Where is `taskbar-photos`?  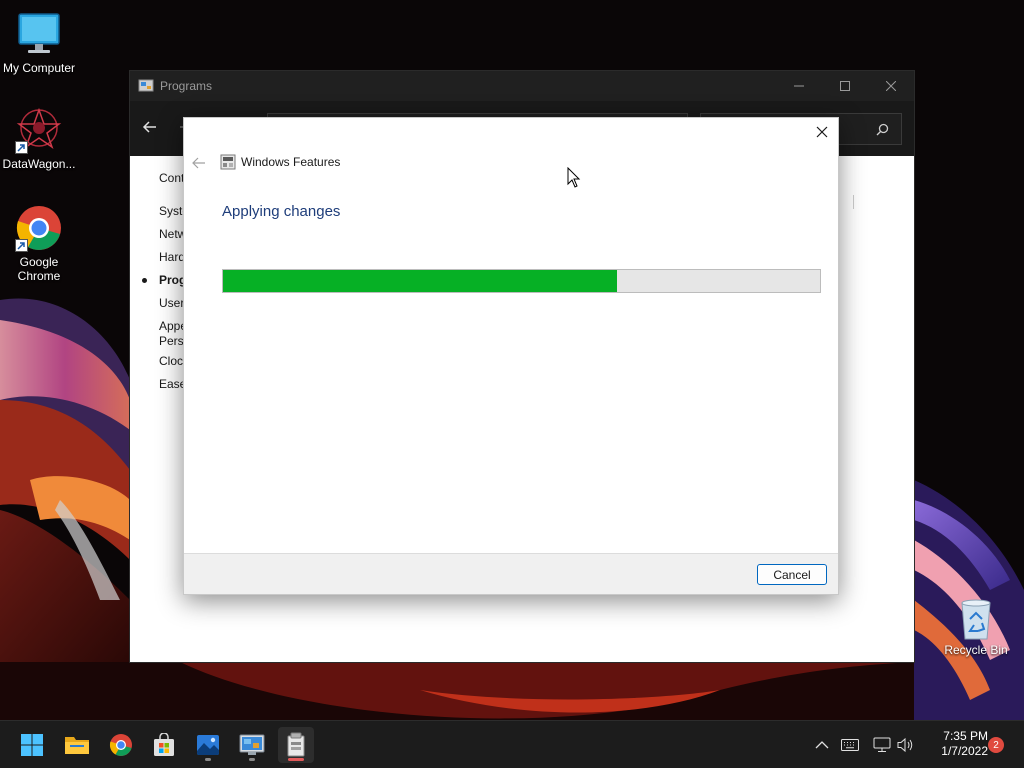
taskbar-photos is located at coordinates (208, 745).